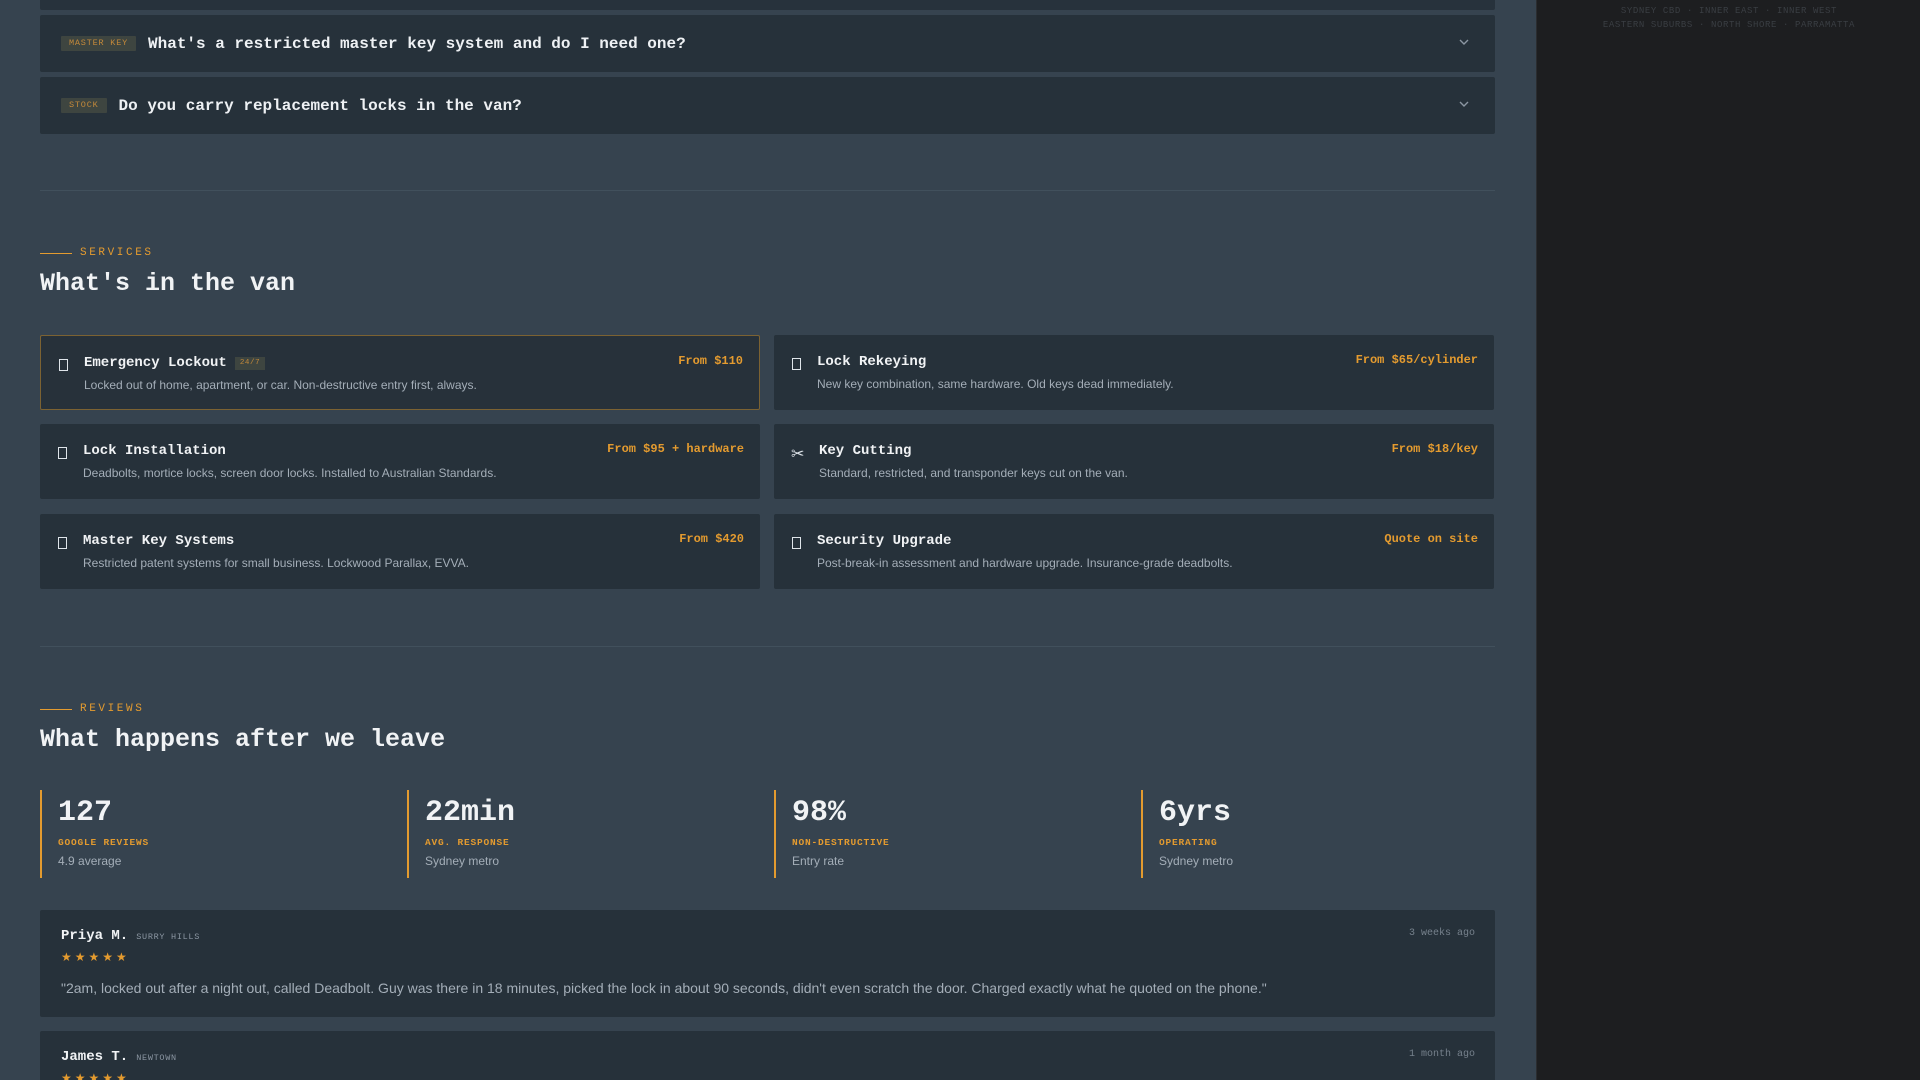 This screenshot has width=1920, height=1080. What do you see at coordinates (818, 861) in the screenshot?
I see `stat-sub: Entry rate` at bounding box center [818, 861].